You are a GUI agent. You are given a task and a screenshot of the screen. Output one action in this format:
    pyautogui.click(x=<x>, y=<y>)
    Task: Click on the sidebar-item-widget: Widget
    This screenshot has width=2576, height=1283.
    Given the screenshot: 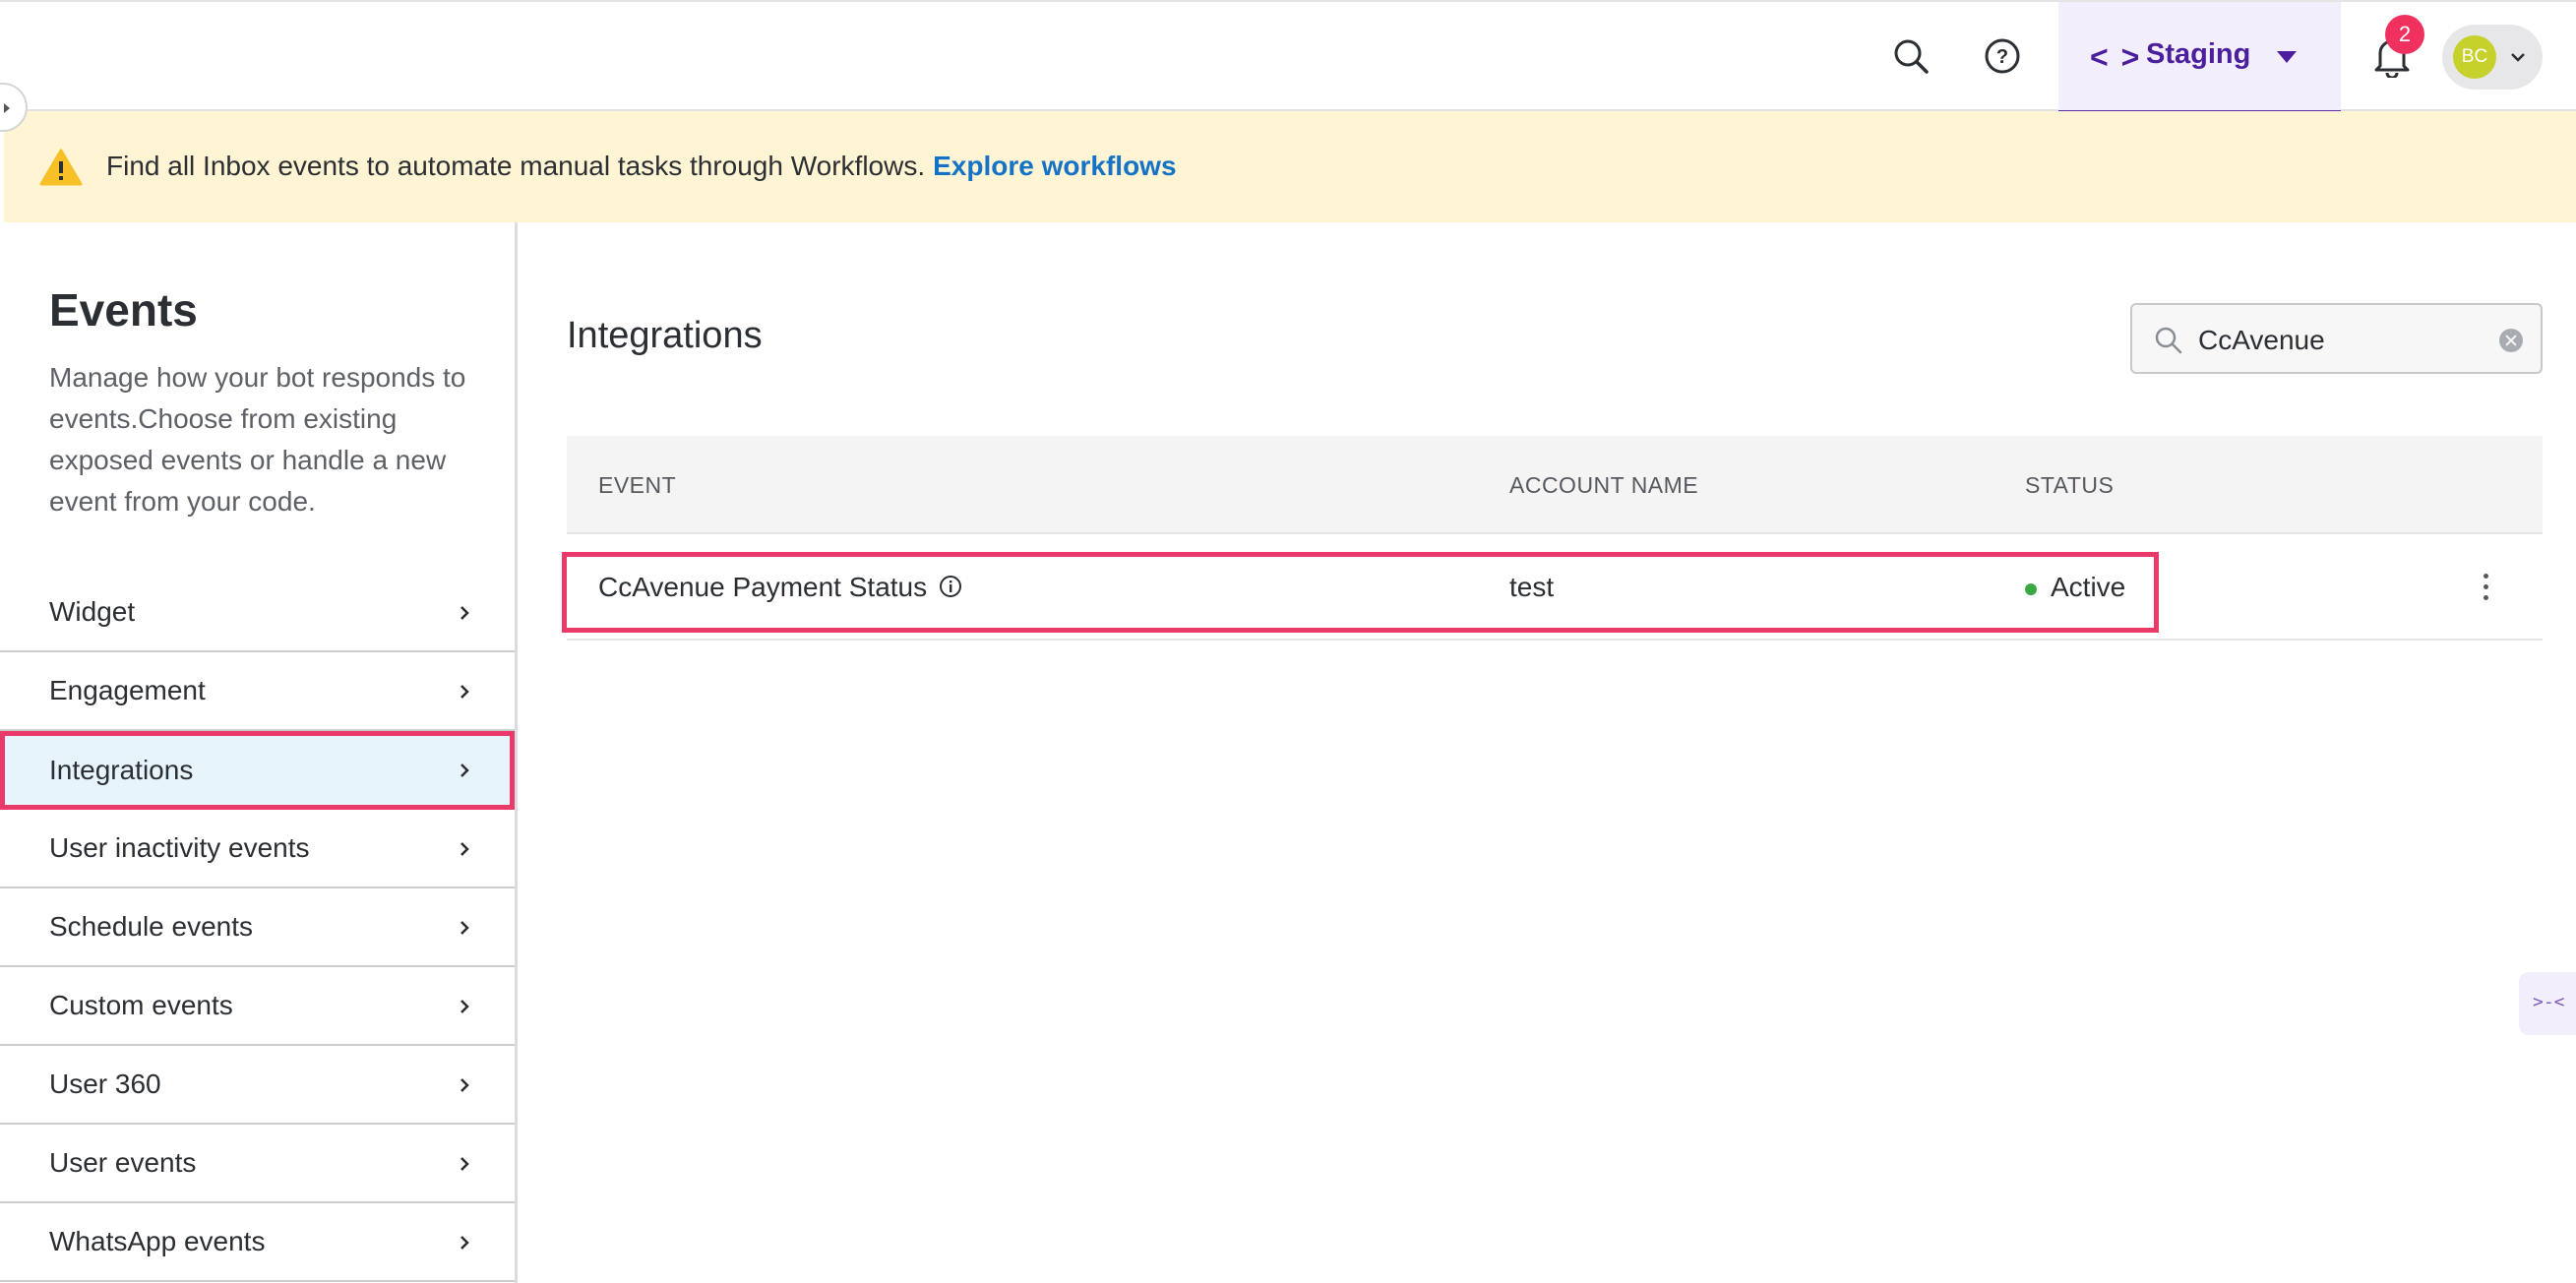 What is the action you would take?
    pyautogui.click(x=257, y=613)
    